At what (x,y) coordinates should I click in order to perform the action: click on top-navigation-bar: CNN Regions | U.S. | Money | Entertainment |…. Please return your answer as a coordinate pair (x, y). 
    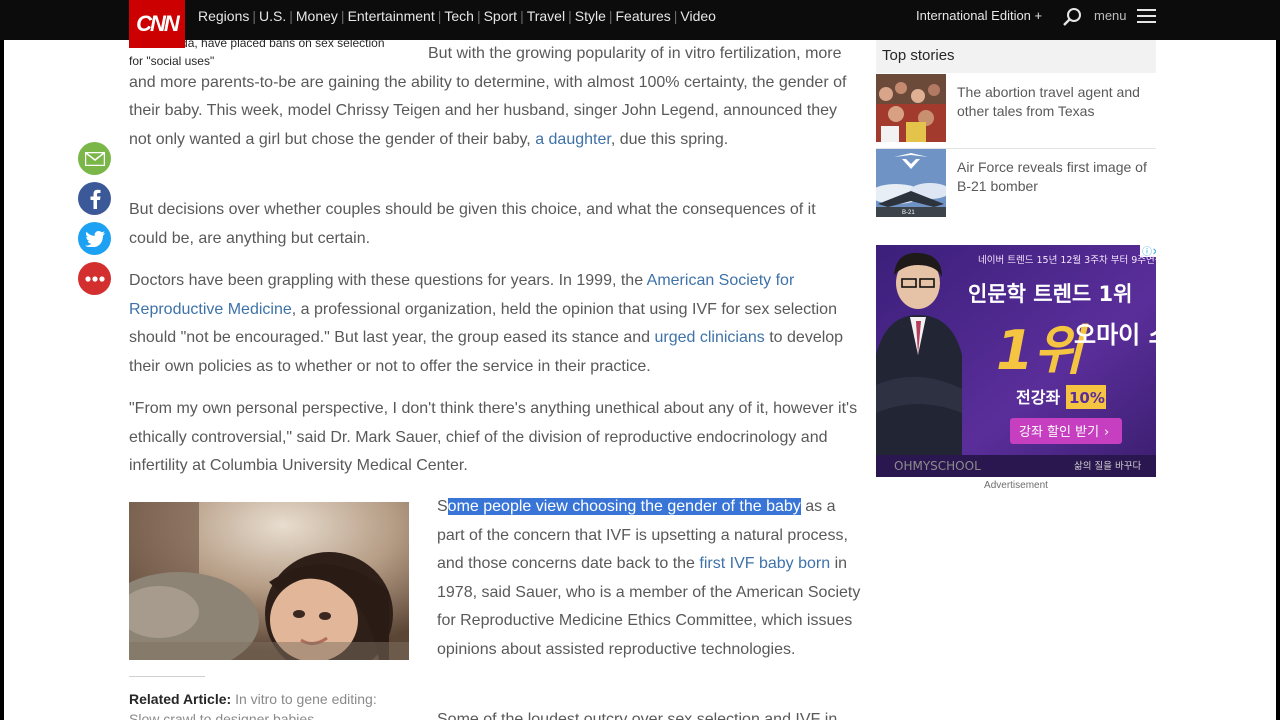
    Looking at the image, I should click on (640, 24).